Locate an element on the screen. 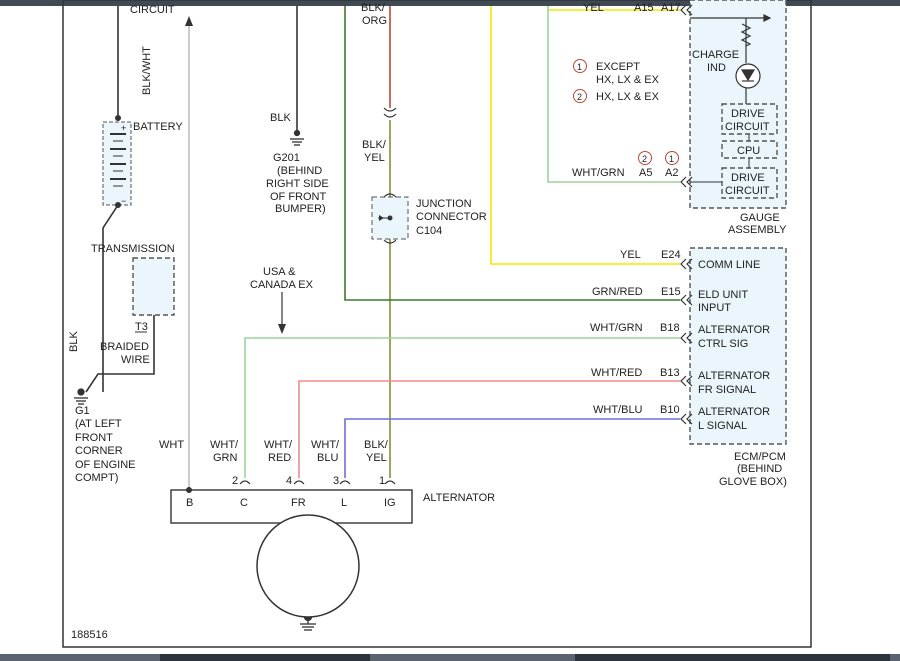 This screenshot has height=661, width=900. label-wht-grn-b18: WHT/GRN is located at coordinates (616, 328).